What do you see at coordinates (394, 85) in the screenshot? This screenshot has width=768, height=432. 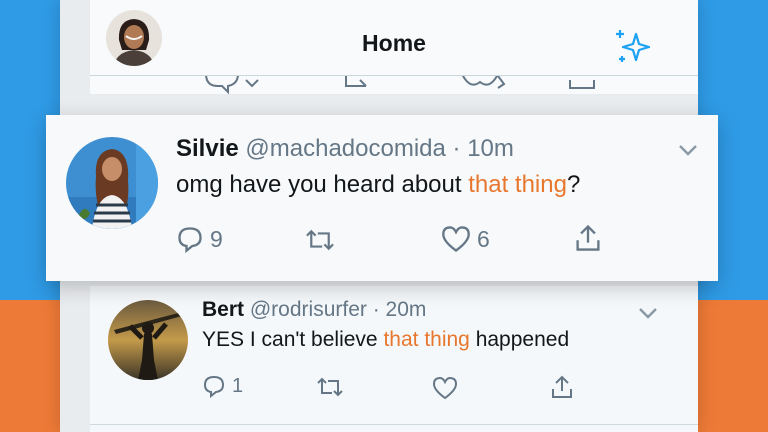 I see `previous-tweet-actions` at bounding box center [394, 85].